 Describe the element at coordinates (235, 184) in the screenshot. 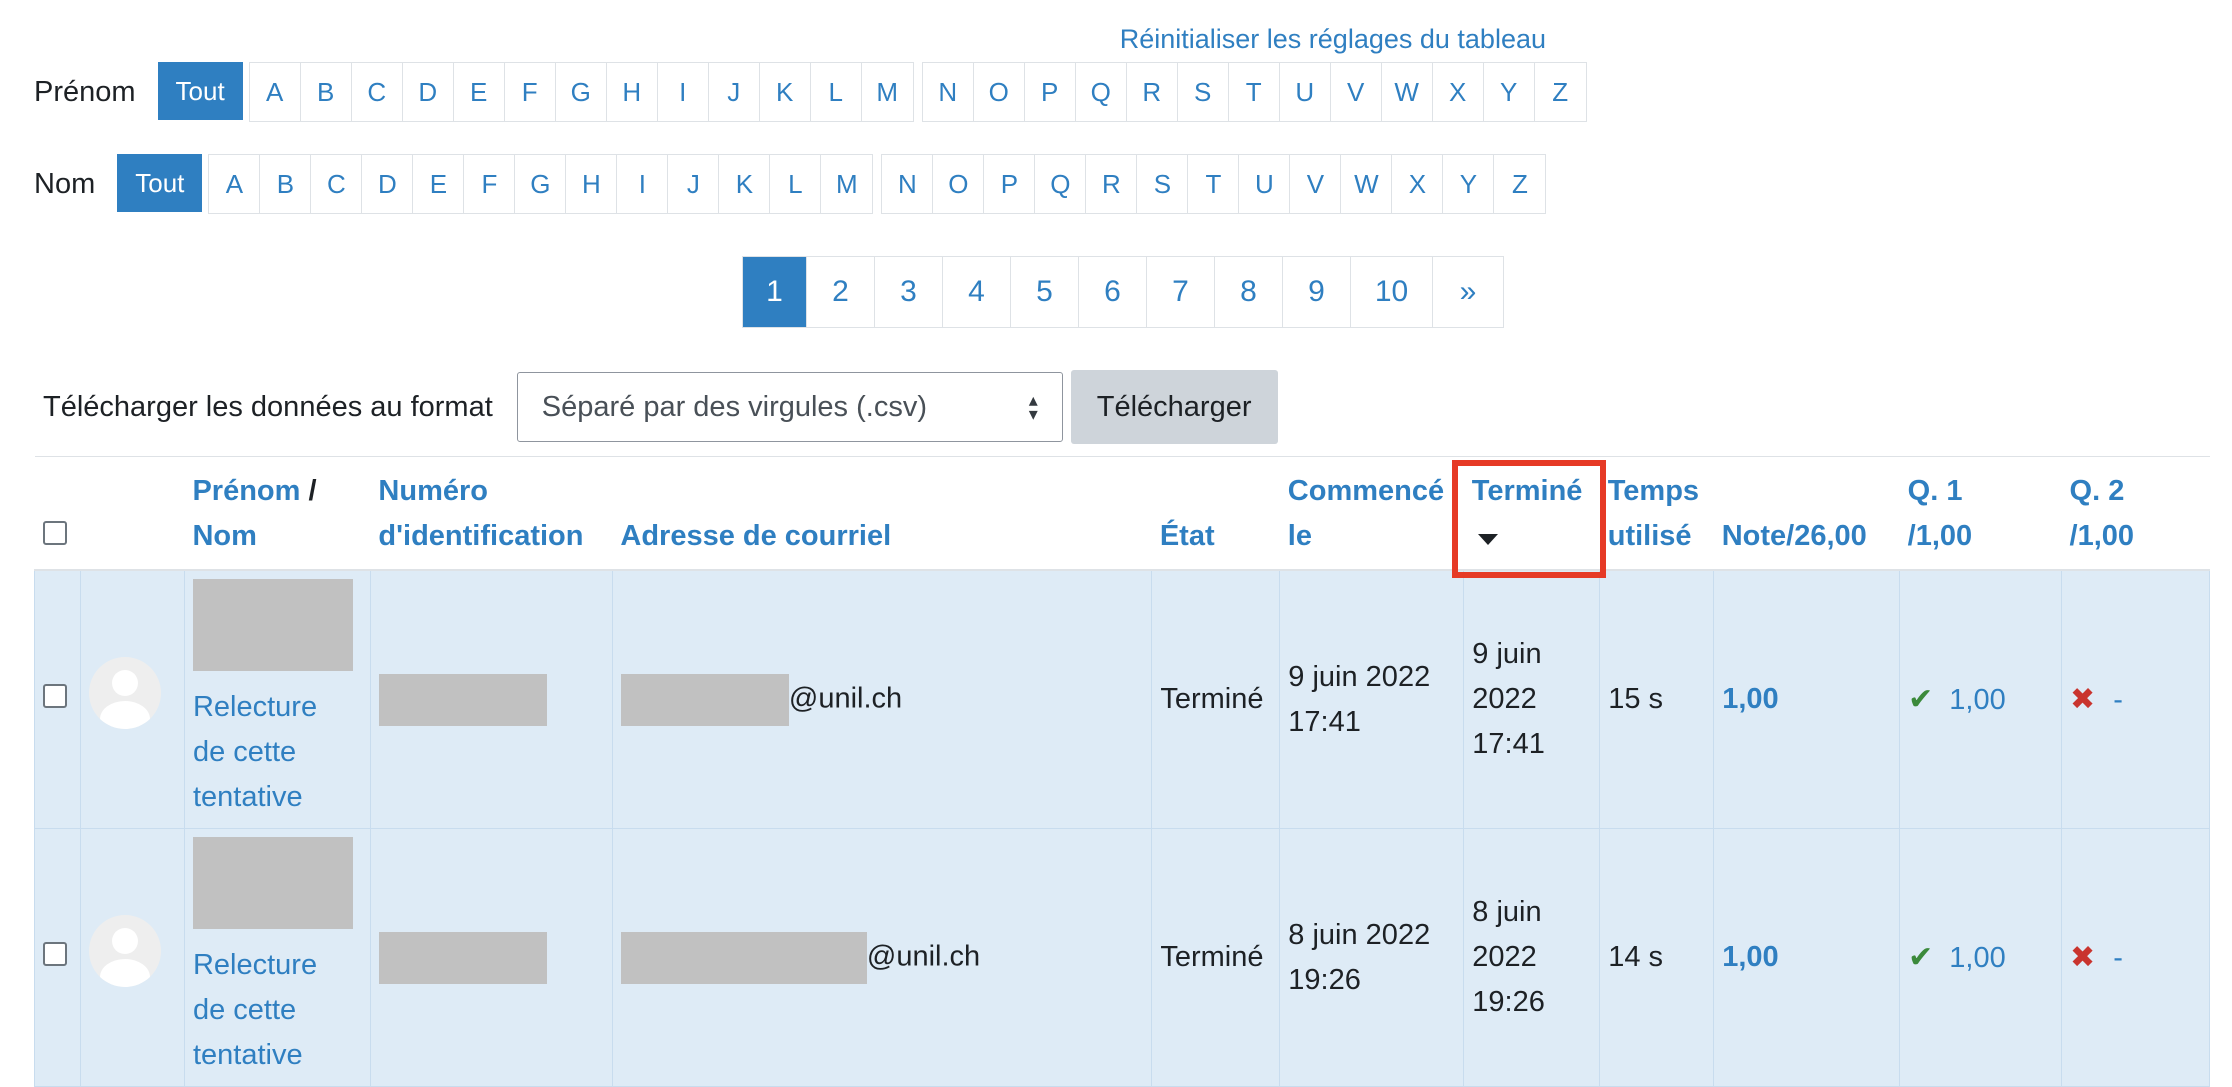

I see `lastname-initial-a: A` at that location.